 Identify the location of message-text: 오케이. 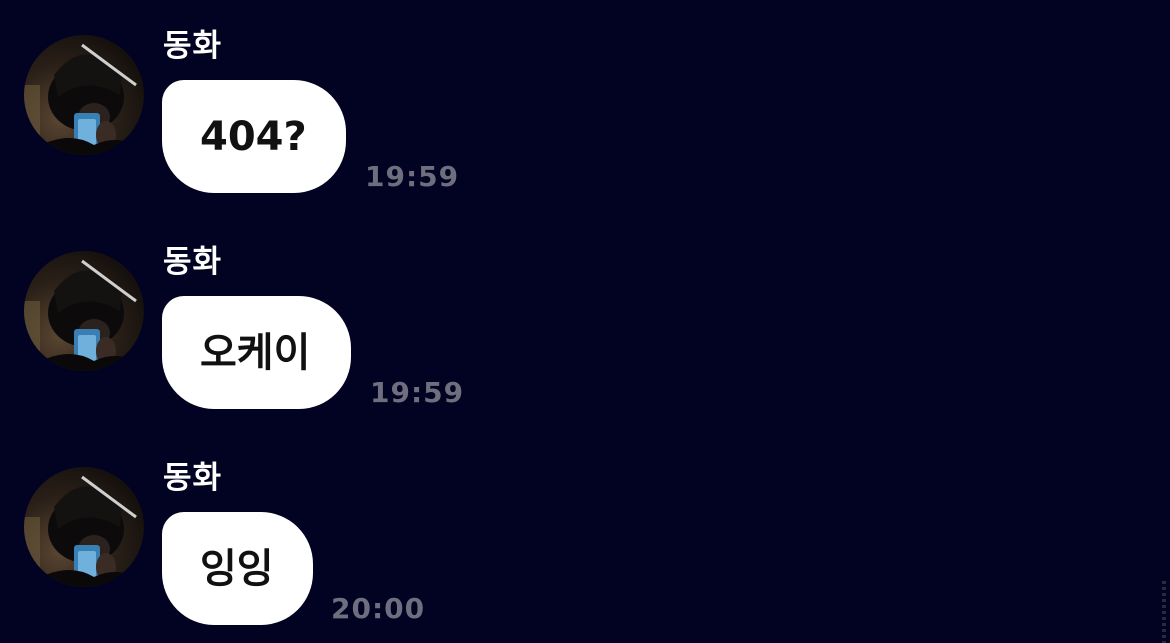
(255, 352).